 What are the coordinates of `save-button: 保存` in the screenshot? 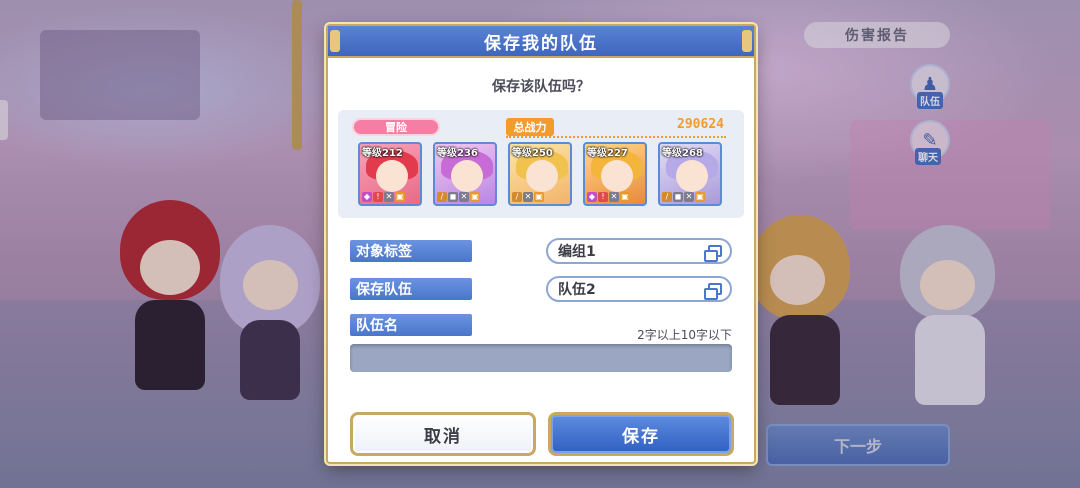 It's located at (641, 434).